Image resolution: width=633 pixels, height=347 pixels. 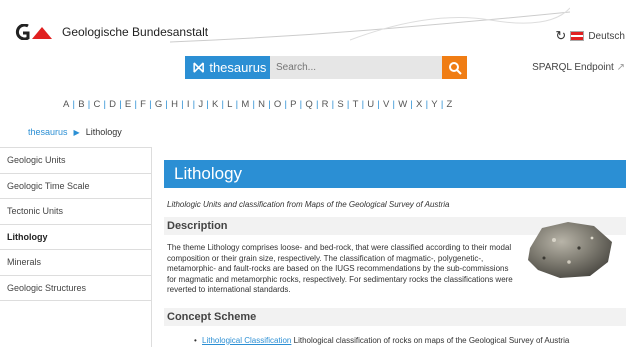 What do you see at coordinates (215, 104) in the screenshot?
I see `alphabet-letter-k: K` at bounding box center [215, 104].